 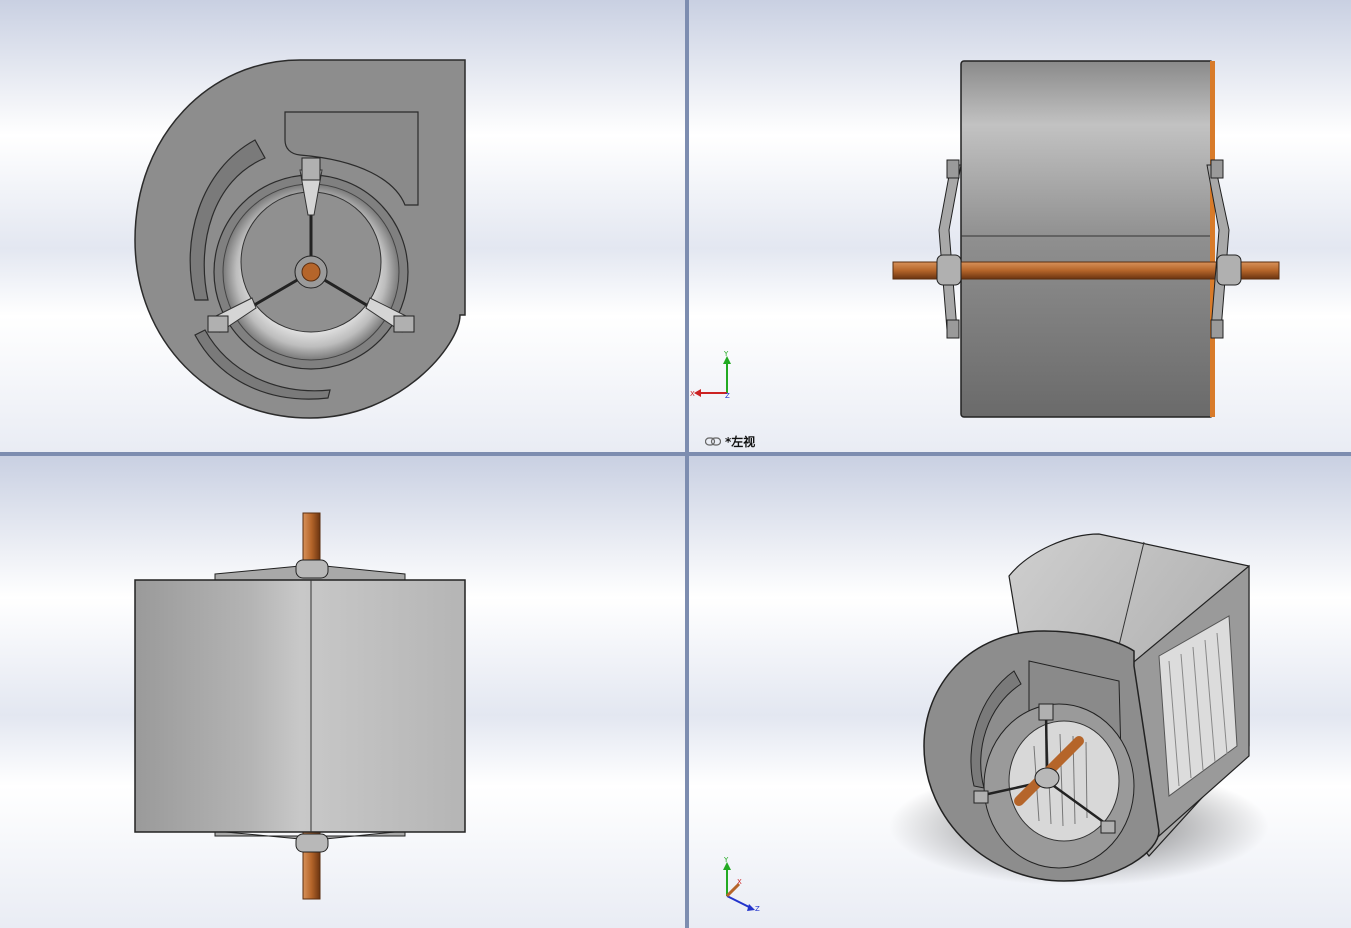 What do you see at coordinates (1047, 778) in the screenshot?
I see `hub` at bounding box center [1047, 778].